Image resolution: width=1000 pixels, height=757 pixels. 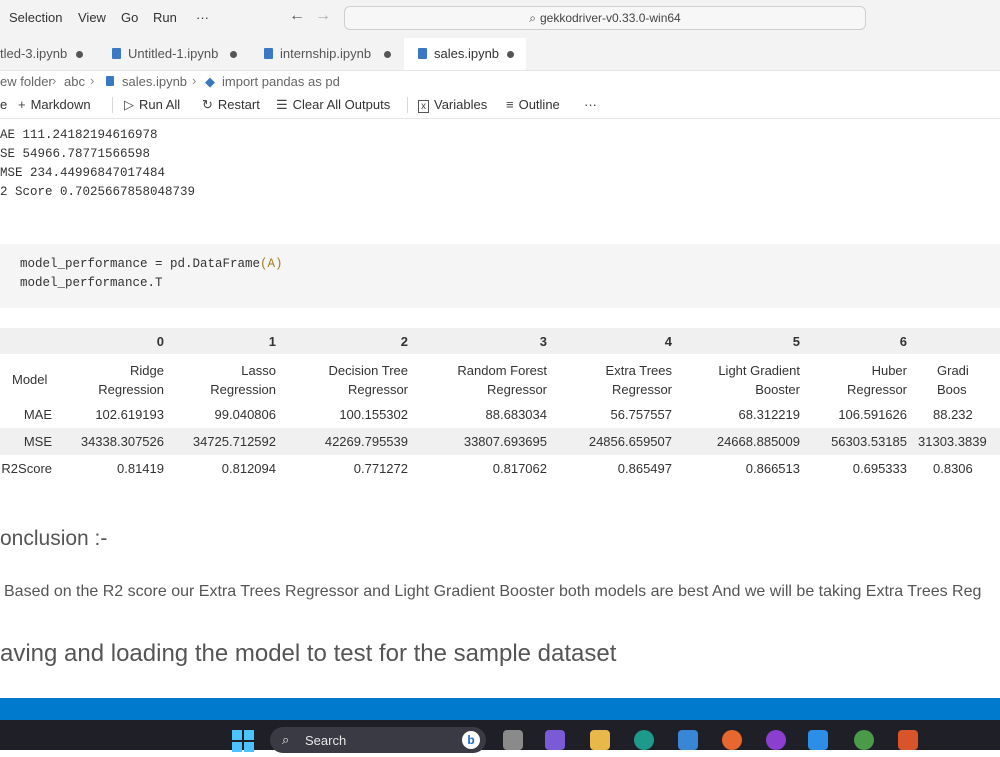 I want to click on table-cell: Extra Trees Regressor, so click(x=638, y=380).